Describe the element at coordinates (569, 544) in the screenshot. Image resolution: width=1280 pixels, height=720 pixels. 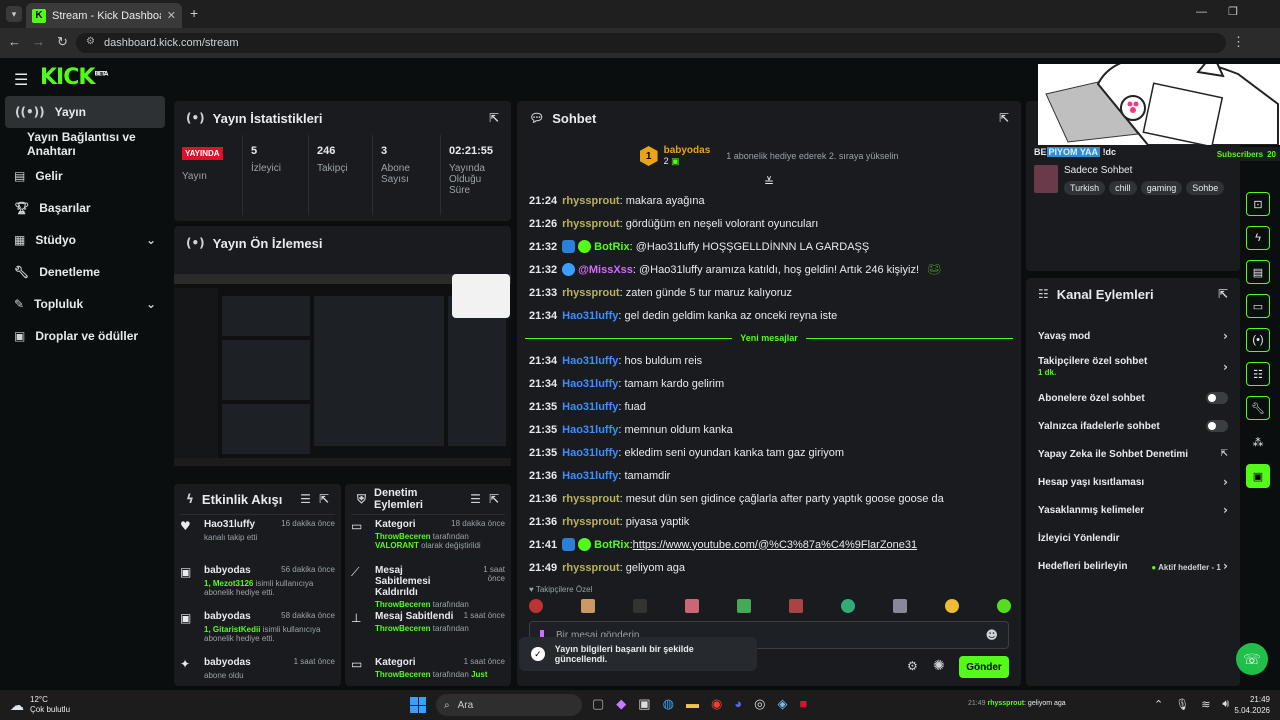
I see `bot-badge-icon` at that location.